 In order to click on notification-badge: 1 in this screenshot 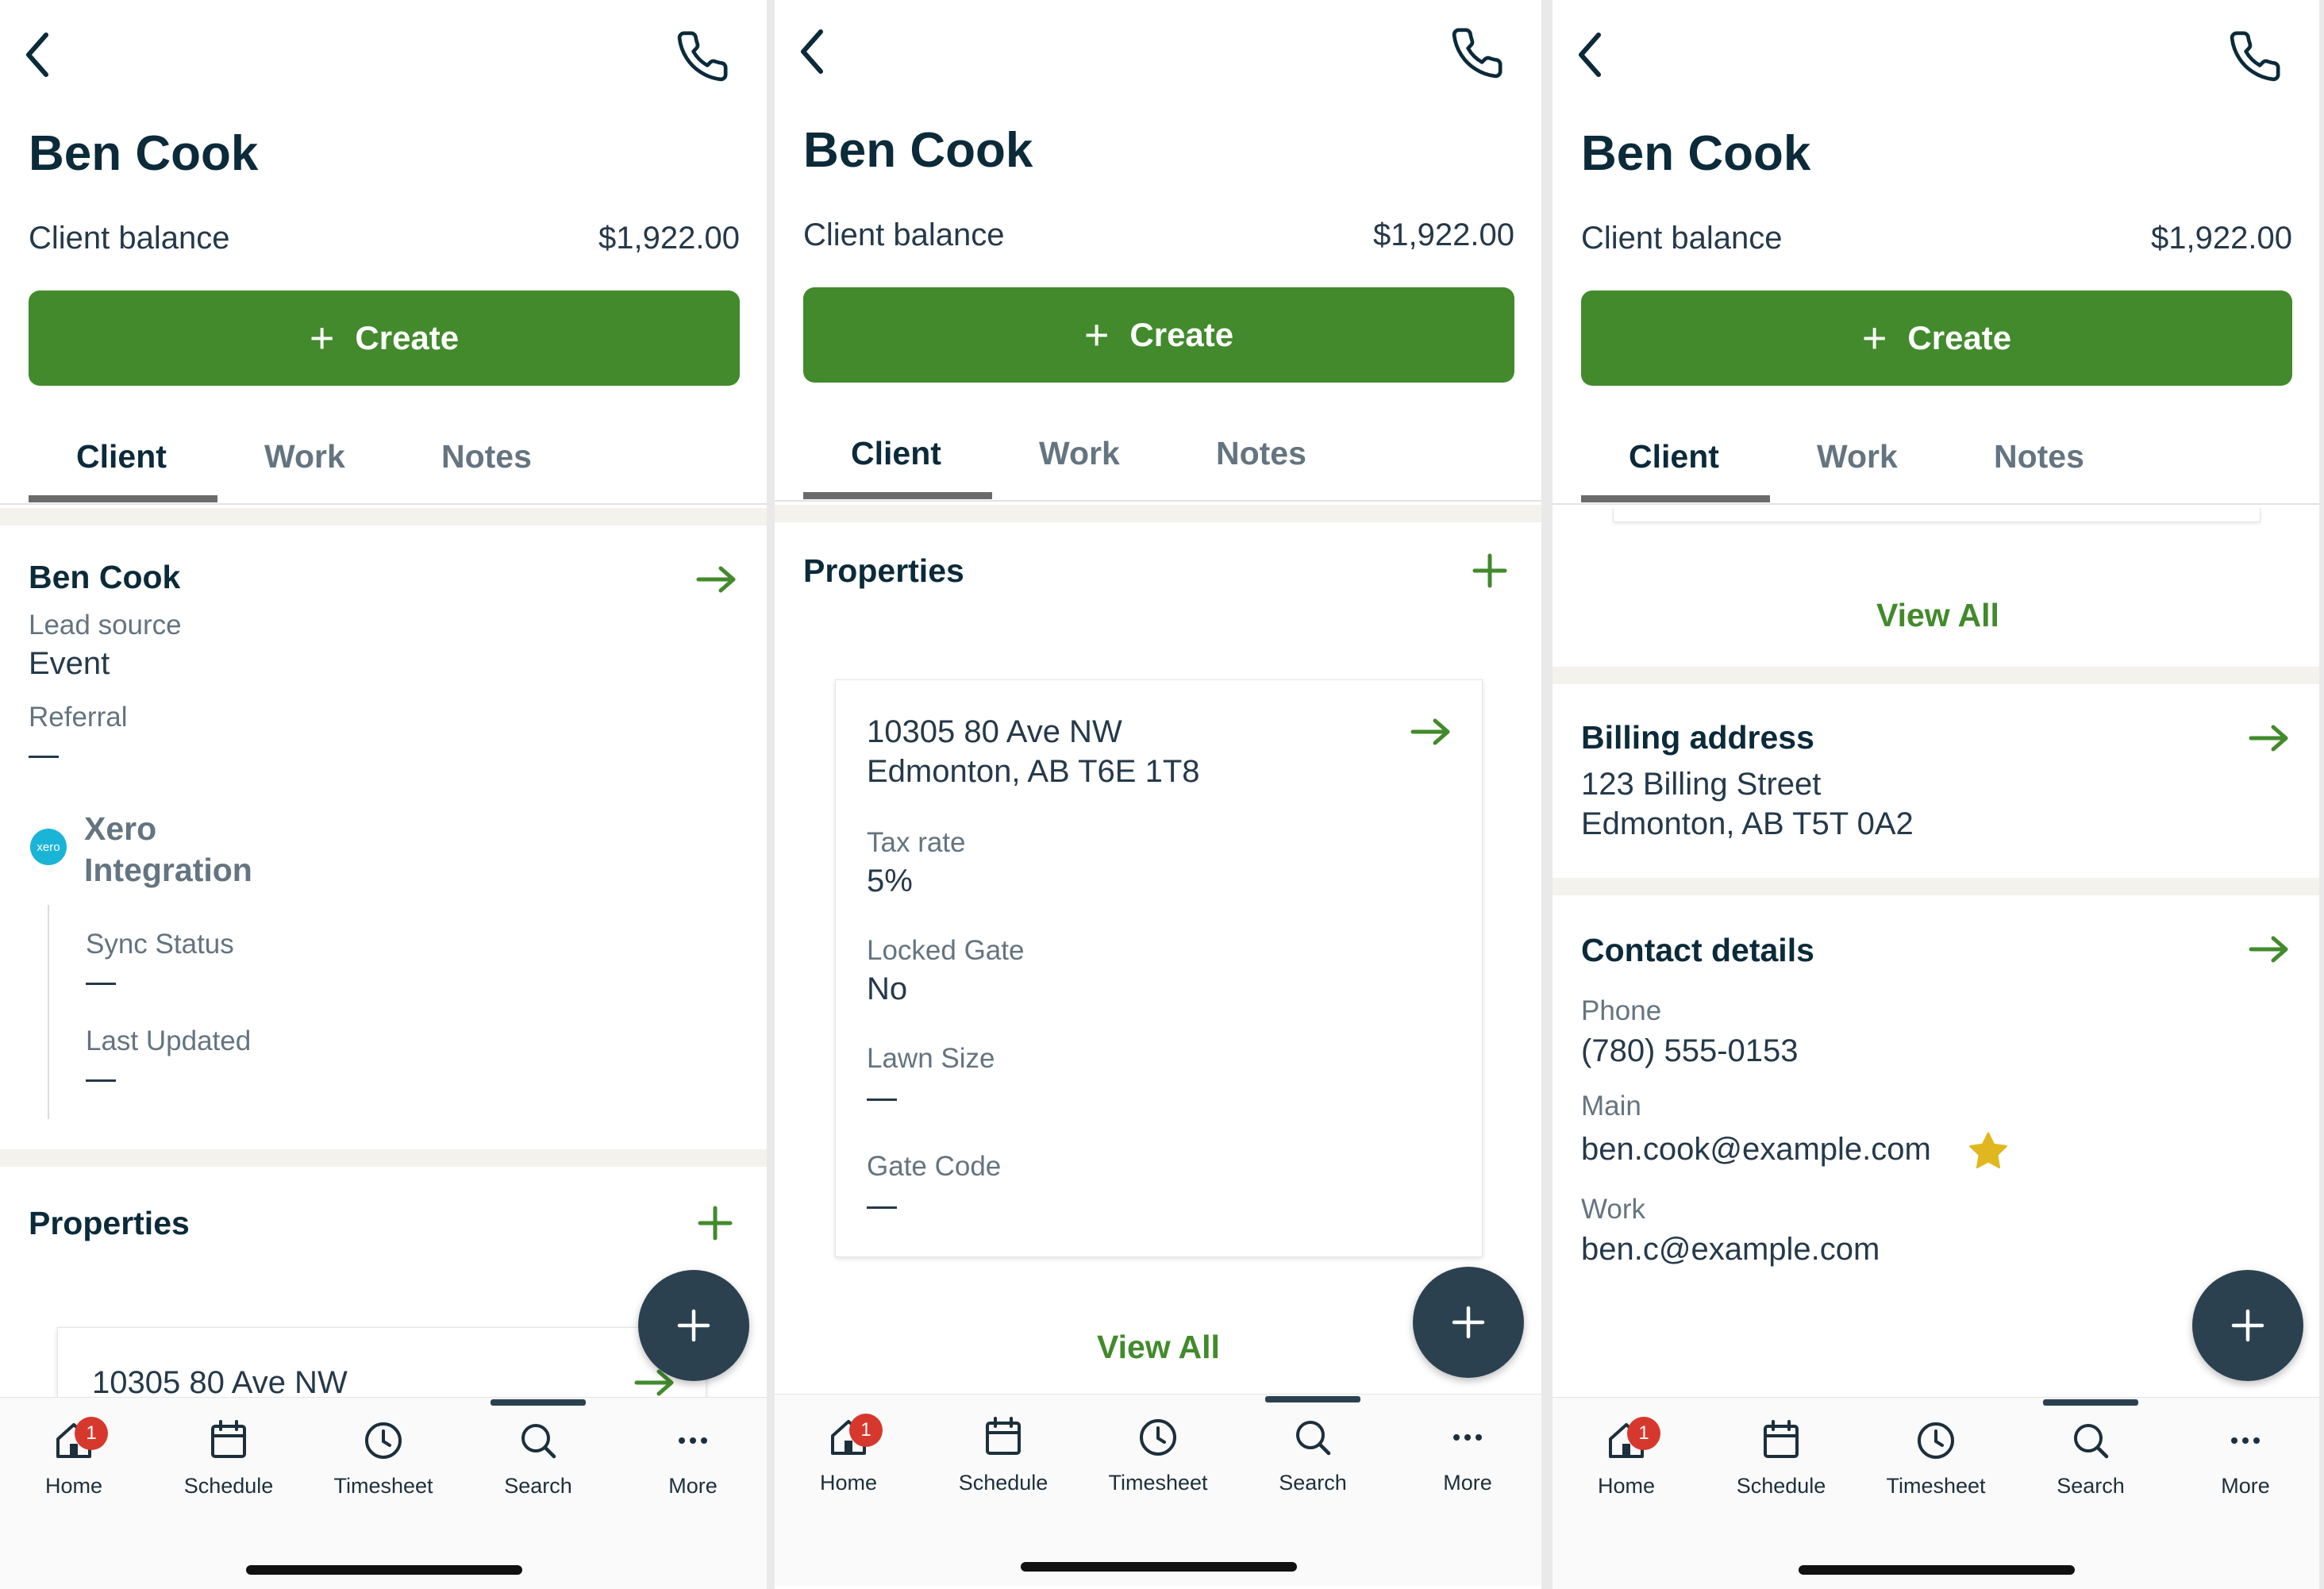, I will do `click(1643, 1434)`.